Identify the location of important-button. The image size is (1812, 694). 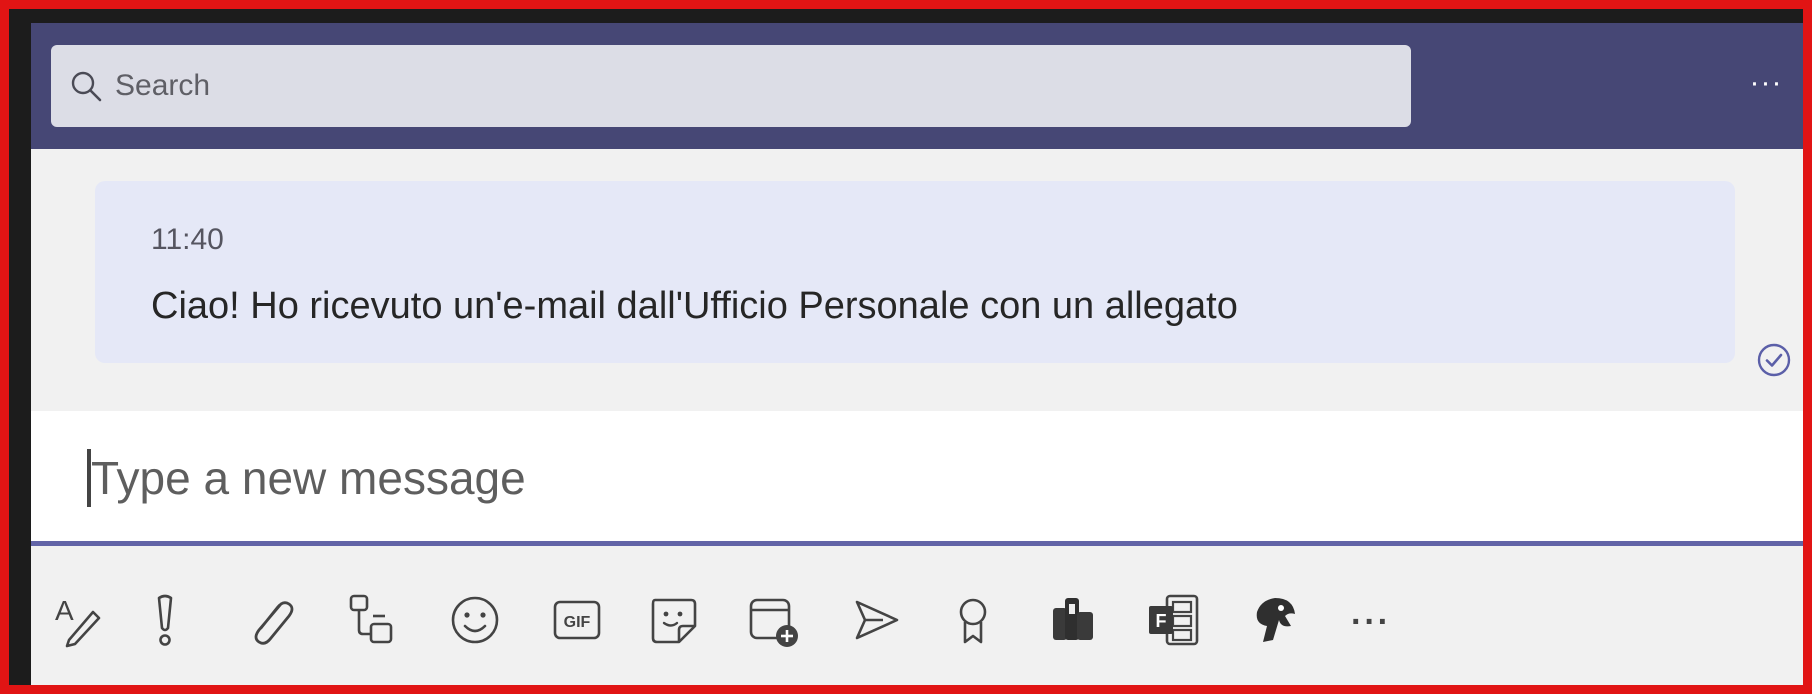
(165, 622).